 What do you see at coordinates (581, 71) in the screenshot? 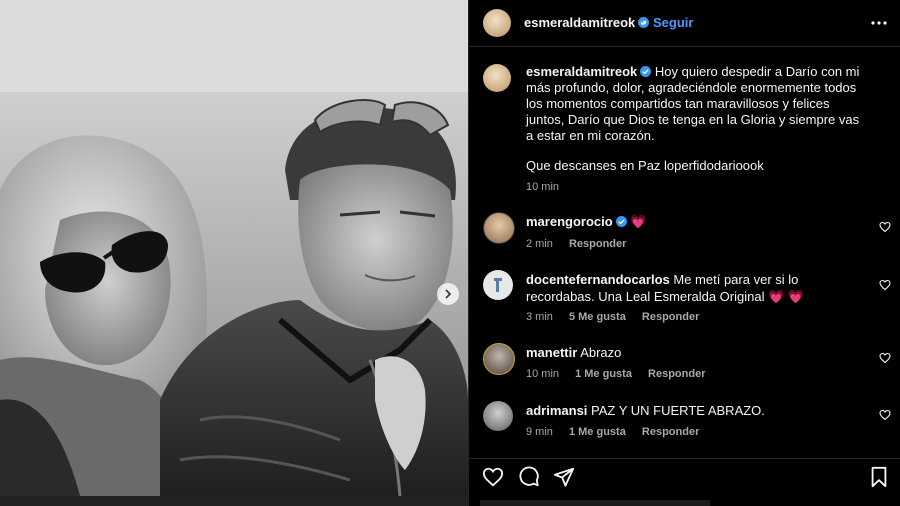
I see `caption-username: esmeraldamitreok` at bounding box center [581, 71].